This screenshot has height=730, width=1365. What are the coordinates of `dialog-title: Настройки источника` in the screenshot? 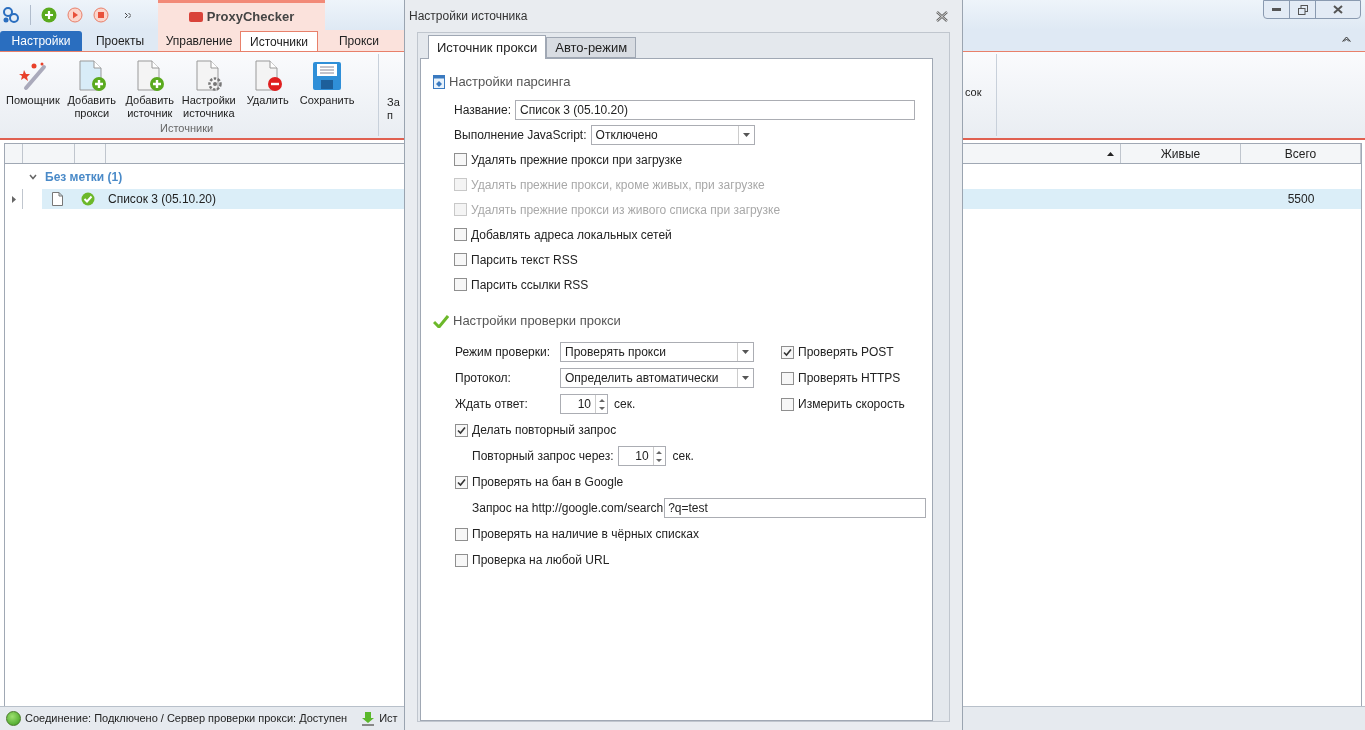 It's located at (468, 16).